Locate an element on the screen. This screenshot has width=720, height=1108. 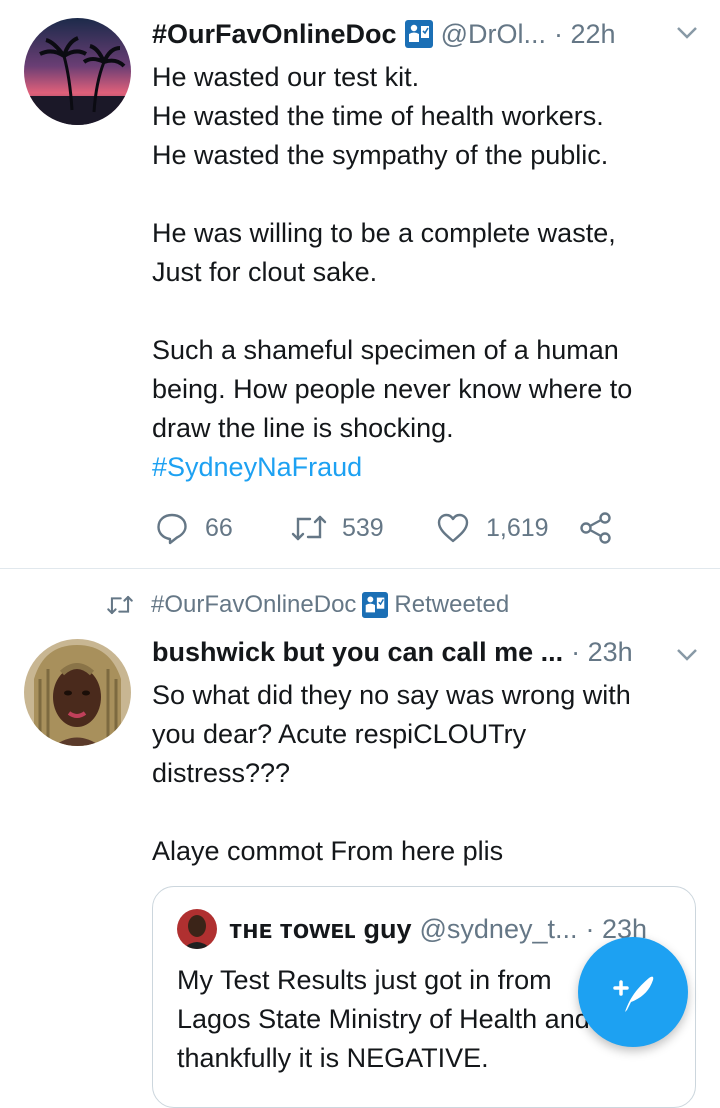
share-icon is located at coordinates (595, 528).